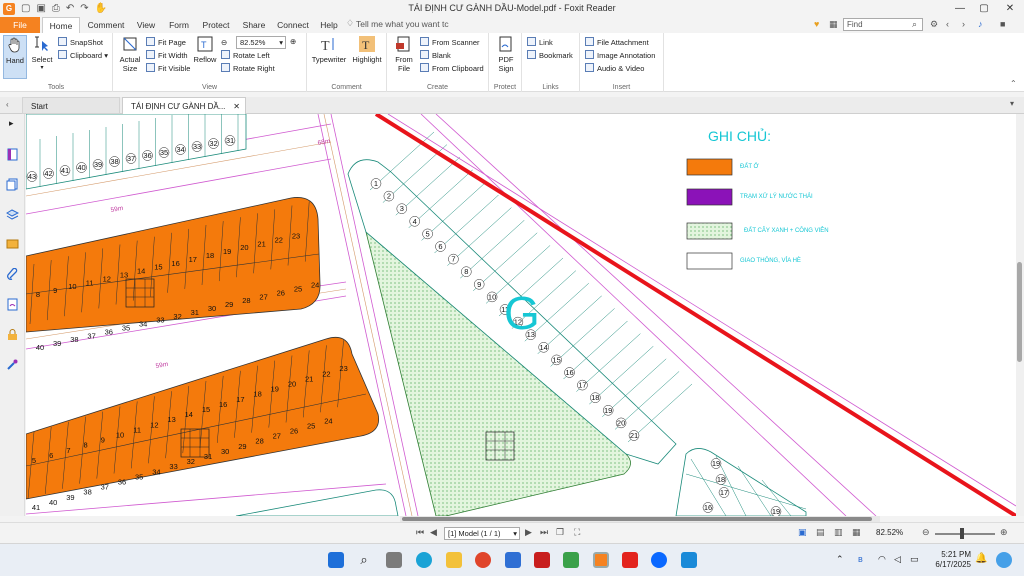 This screenshot has width=1024, height=576. Describe the element at coordinates (216, 25) in the screenshot. I see `tab-protect: Protect` at that location.